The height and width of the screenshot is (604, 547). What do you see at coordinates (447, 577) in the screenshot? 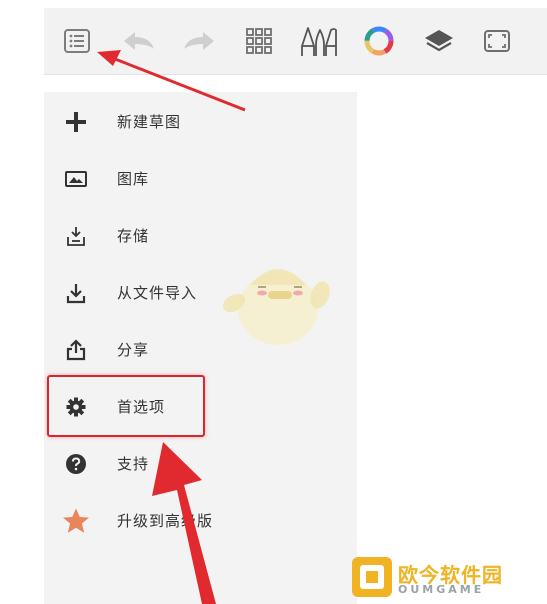
I see `site-watermark: 欧今软件园 OUMGAME` at bounding box center [447, 577].